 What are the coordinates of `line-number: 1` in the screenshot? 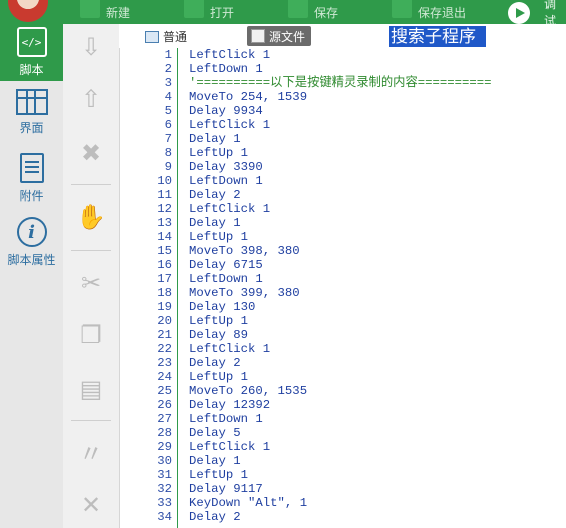 It's located at (168, 55).